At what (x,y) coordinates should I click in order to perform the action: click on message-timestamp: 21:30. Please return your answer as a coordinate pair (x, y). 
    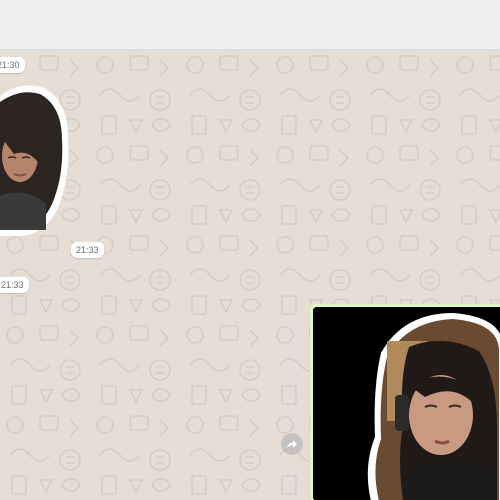
    Looking at the image, I should click on (12, 65).